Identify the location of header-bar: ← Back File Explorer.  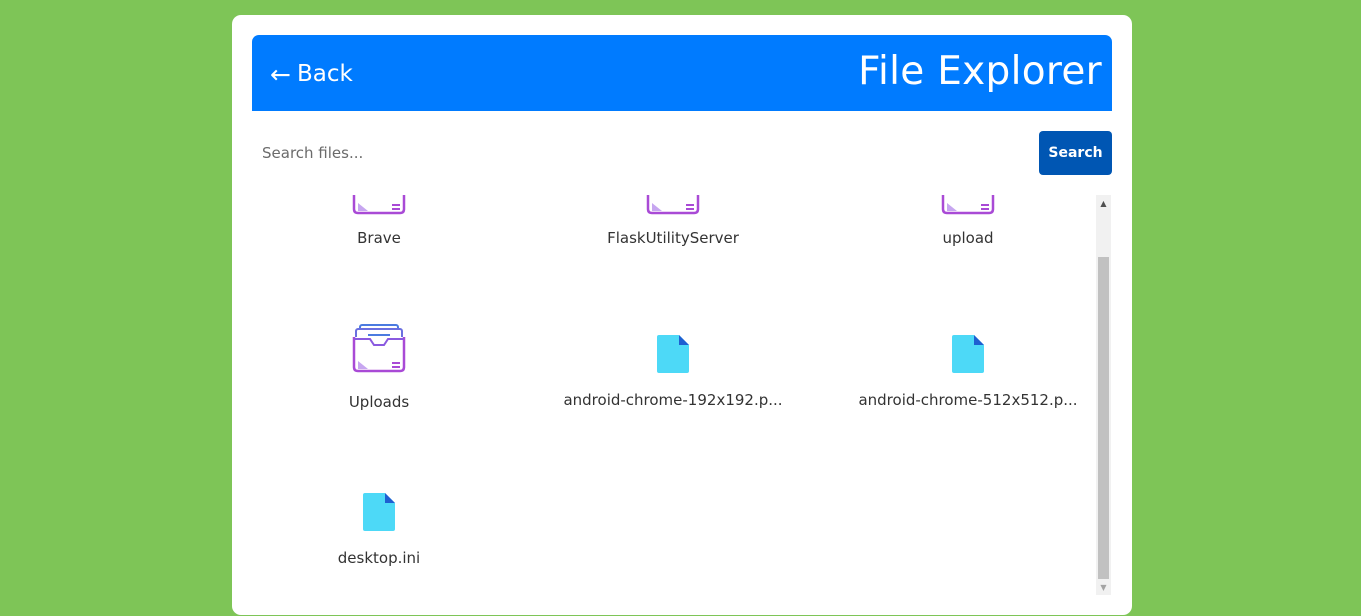
(682, 73).